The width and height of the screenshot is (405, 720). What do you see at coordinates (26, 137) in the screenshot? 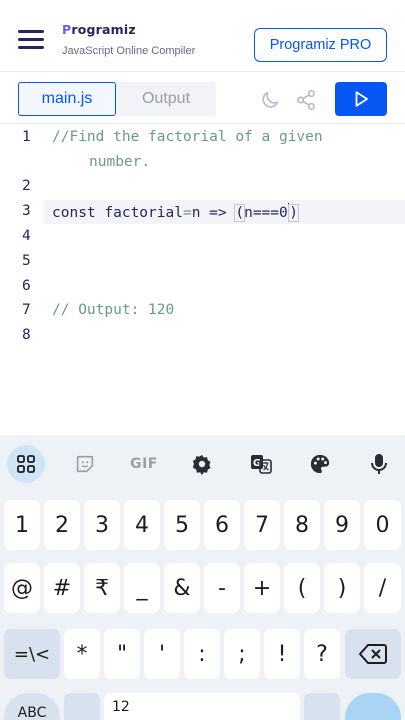
I see `line-number: 1` at bounding box center [26, 137].